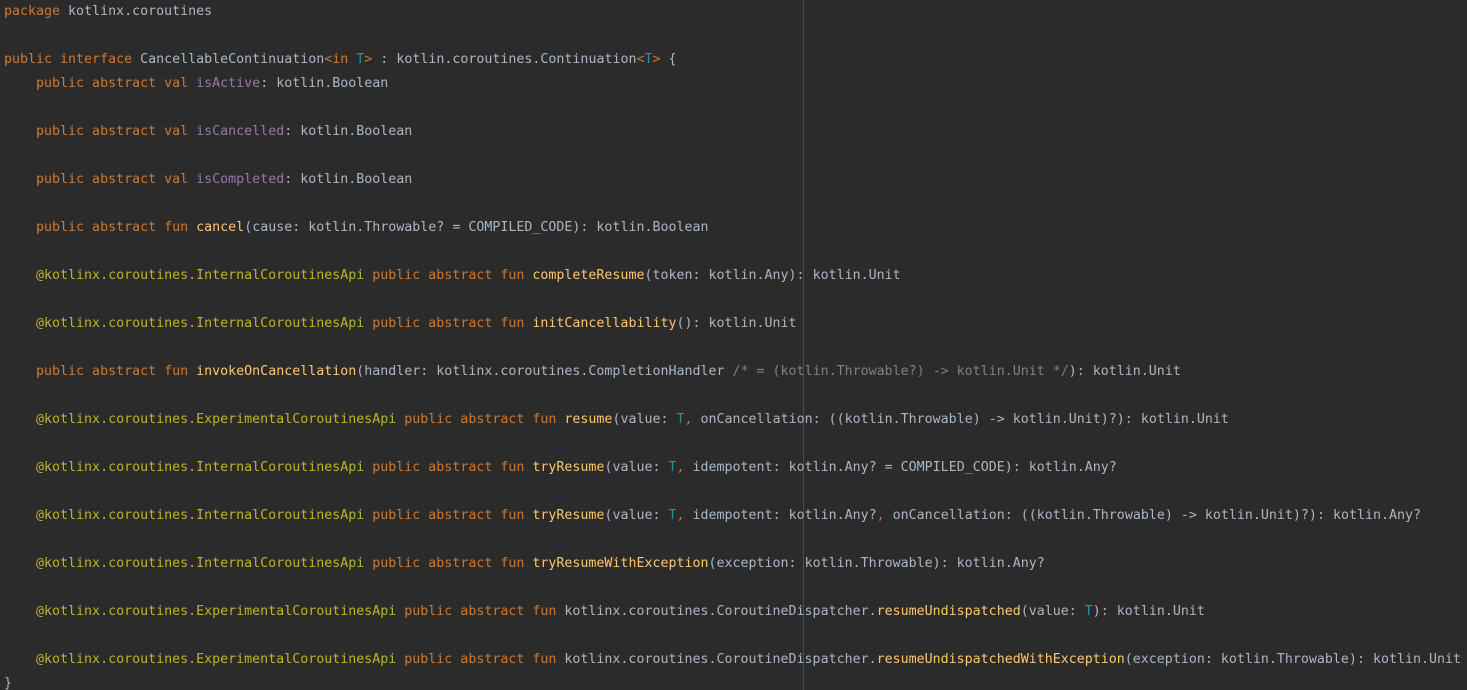 The image size is (1467, 690). Describe the element at coordinates (668, 59) in the screenshot. I see `code-token: {` at that location.